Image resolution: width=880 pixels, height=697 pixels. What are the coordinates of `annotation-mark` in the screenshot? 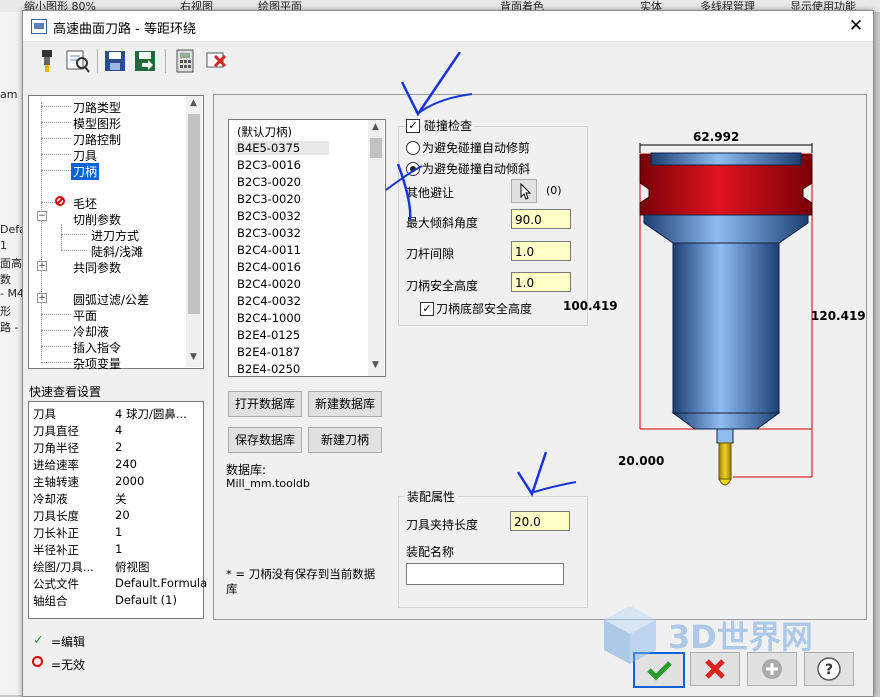 It's located at (546, 474).